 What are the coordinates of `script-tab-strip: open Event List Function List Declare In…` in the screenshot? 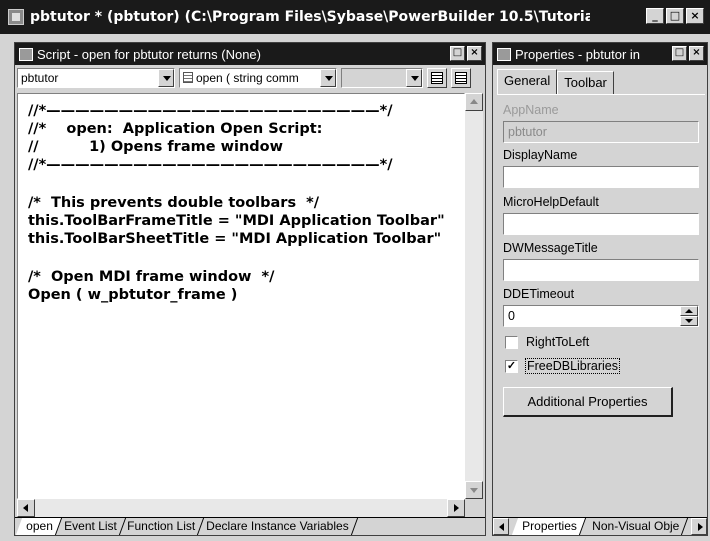 It's located at (250, 526).